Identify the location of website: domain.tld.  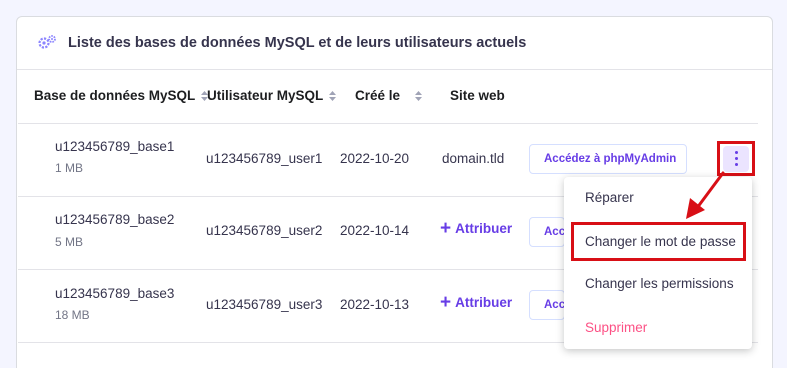
(473, 158).